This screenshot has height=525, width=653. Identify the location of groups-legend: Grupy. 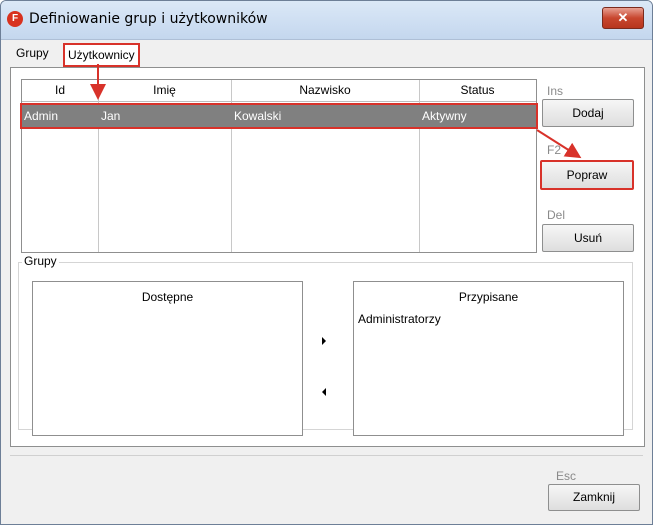
(40, 261).